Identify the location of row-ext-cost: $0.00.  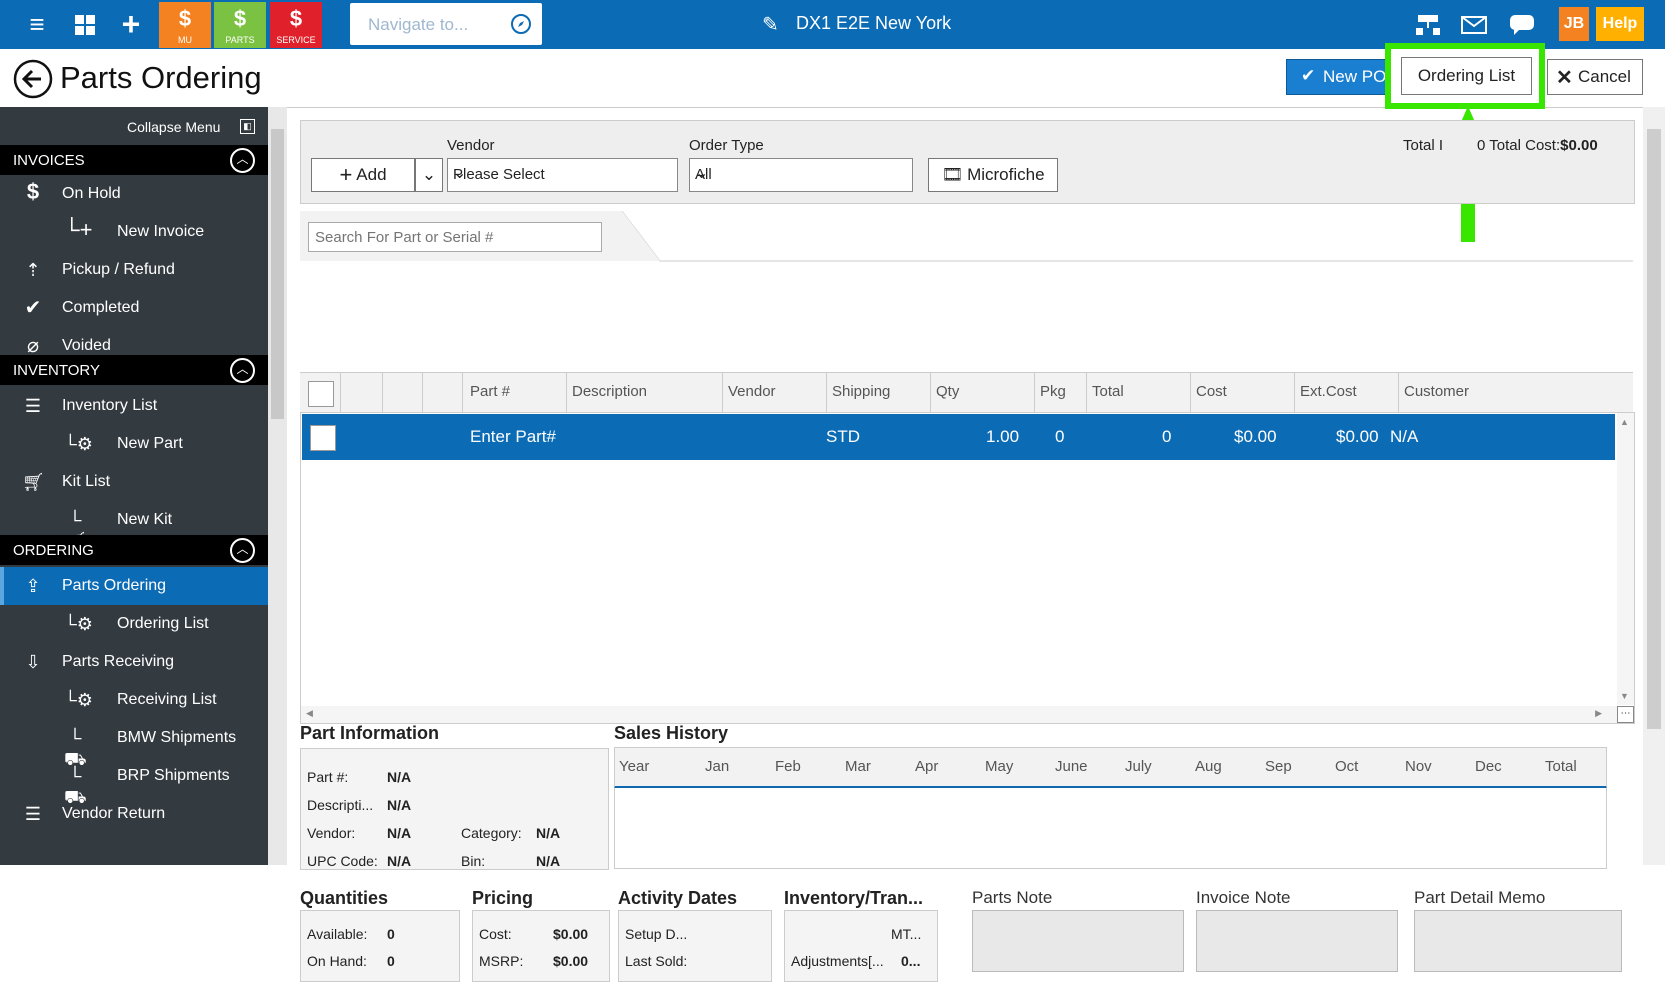
(1357, 436).